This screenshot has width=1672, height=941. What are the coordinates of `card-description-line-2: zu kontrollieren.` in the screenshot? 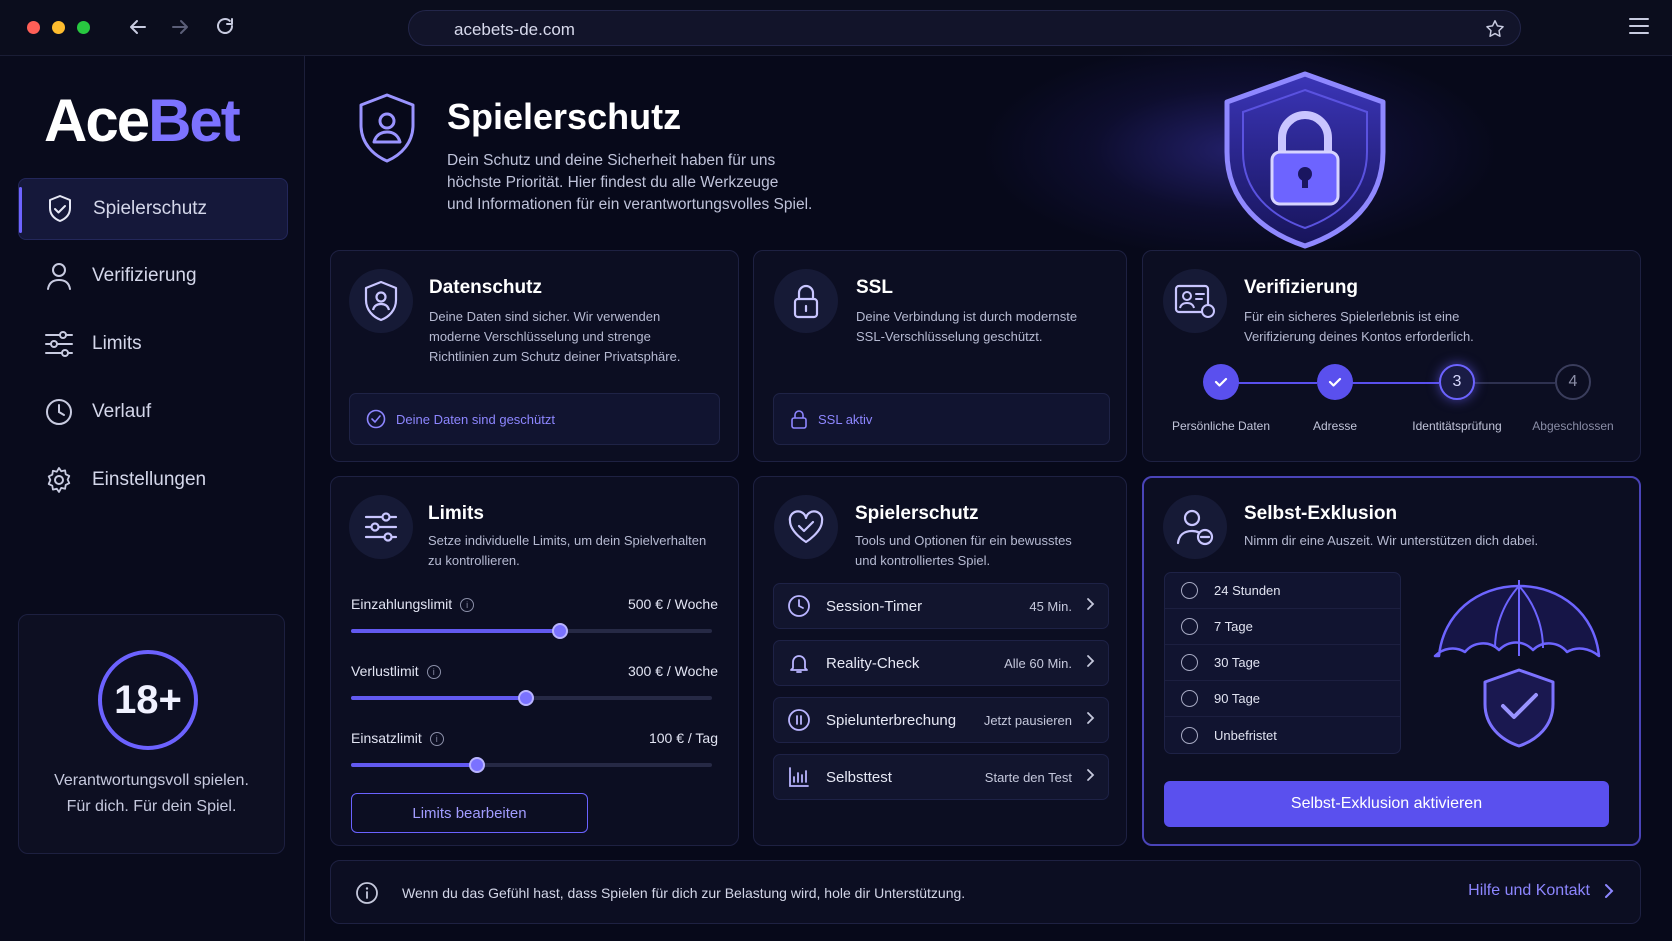 It's located at (474, 560).